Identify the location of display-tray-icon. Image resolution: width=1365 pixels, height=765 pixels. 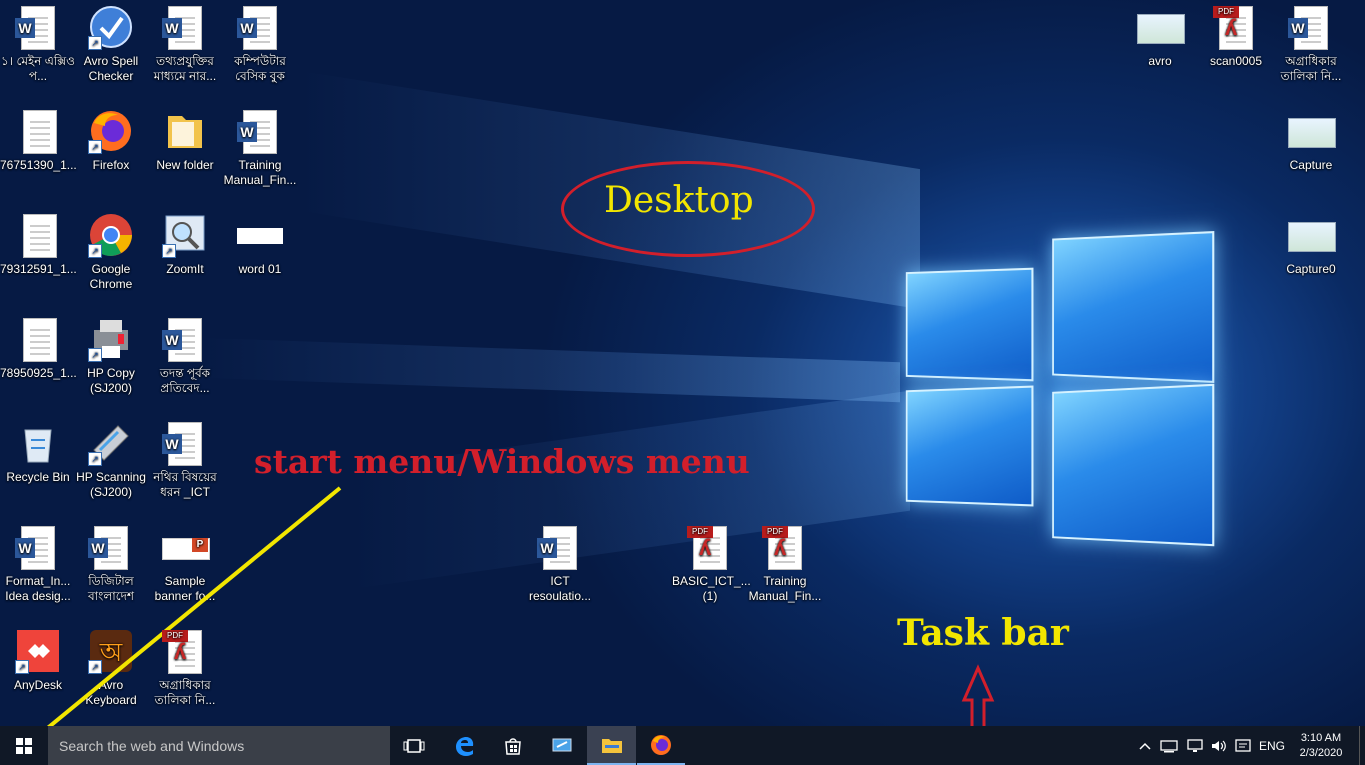
(1169, 746).